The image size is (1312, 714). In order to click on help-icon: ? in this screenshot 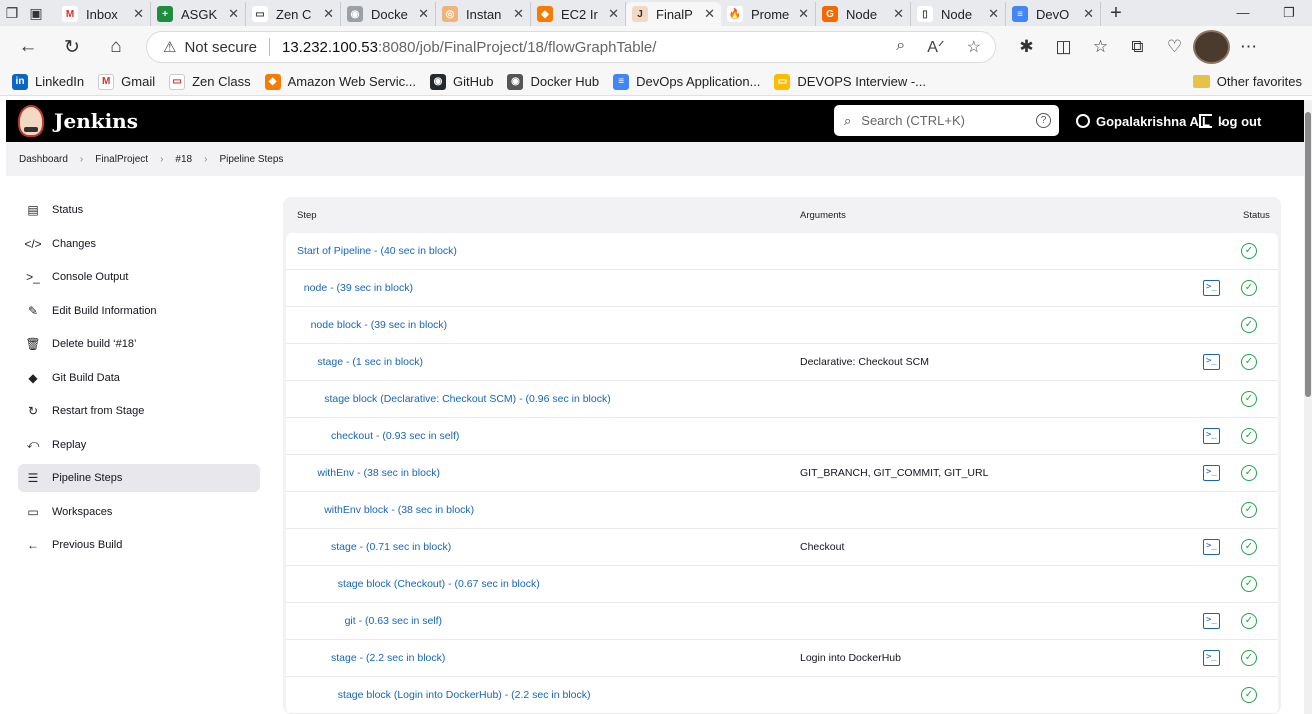, I will do `click(1043, 120)`.